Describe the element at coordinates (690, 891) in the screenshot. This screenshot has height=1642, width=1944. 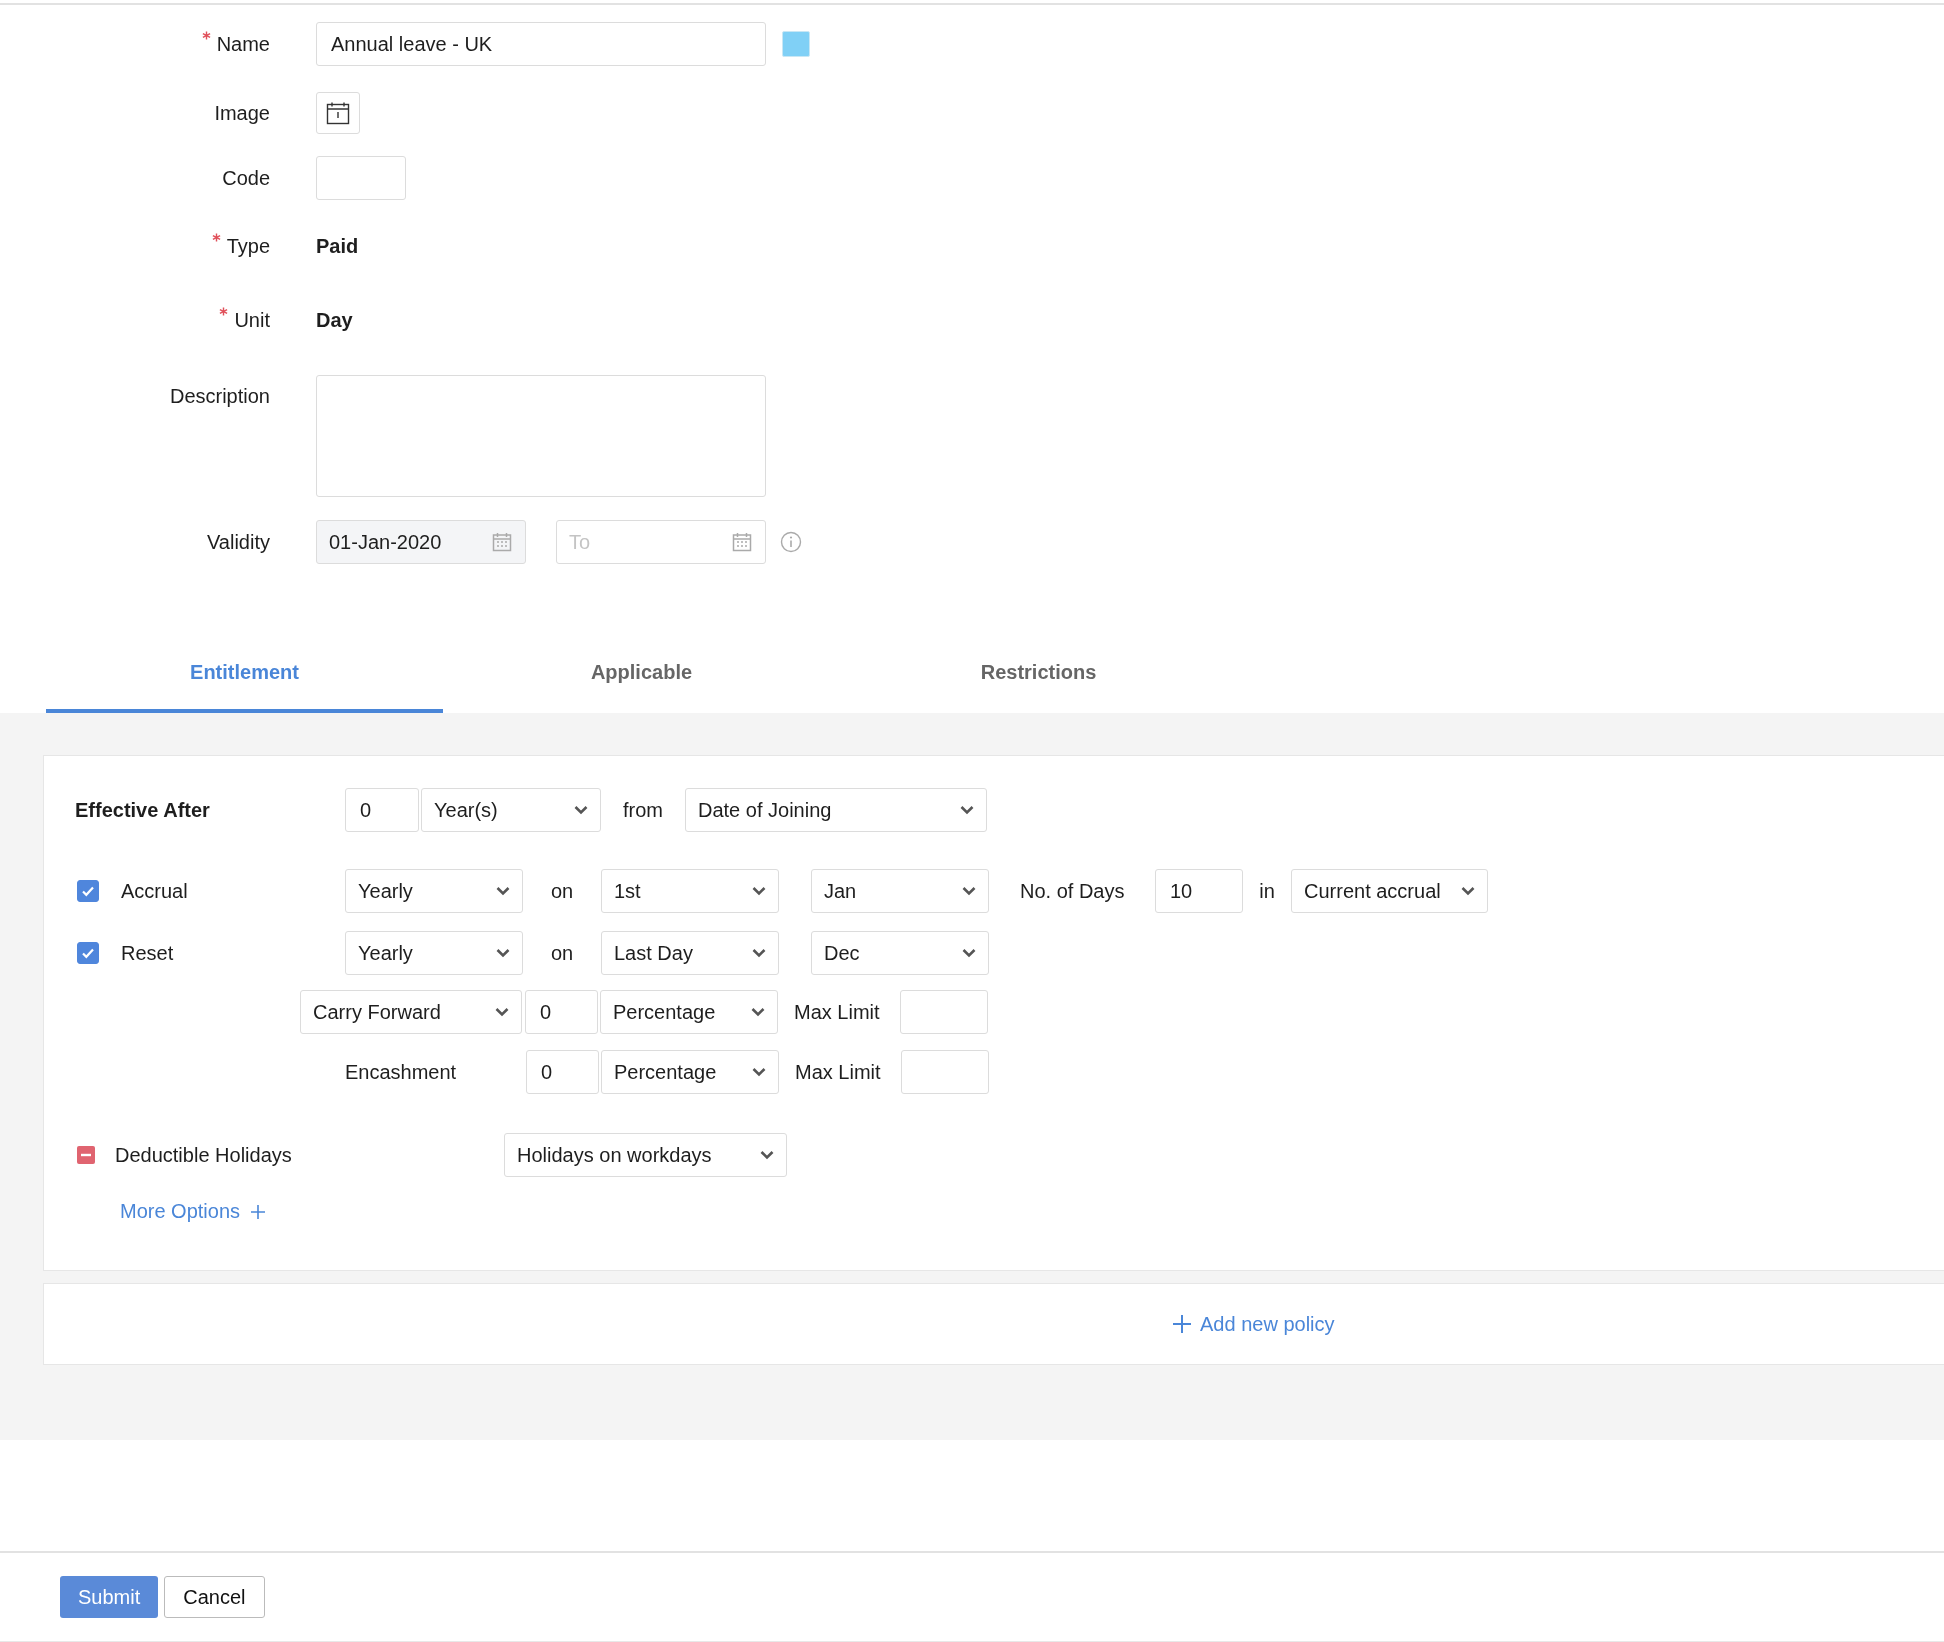
I see `day-dropdown: 1st` at that location.